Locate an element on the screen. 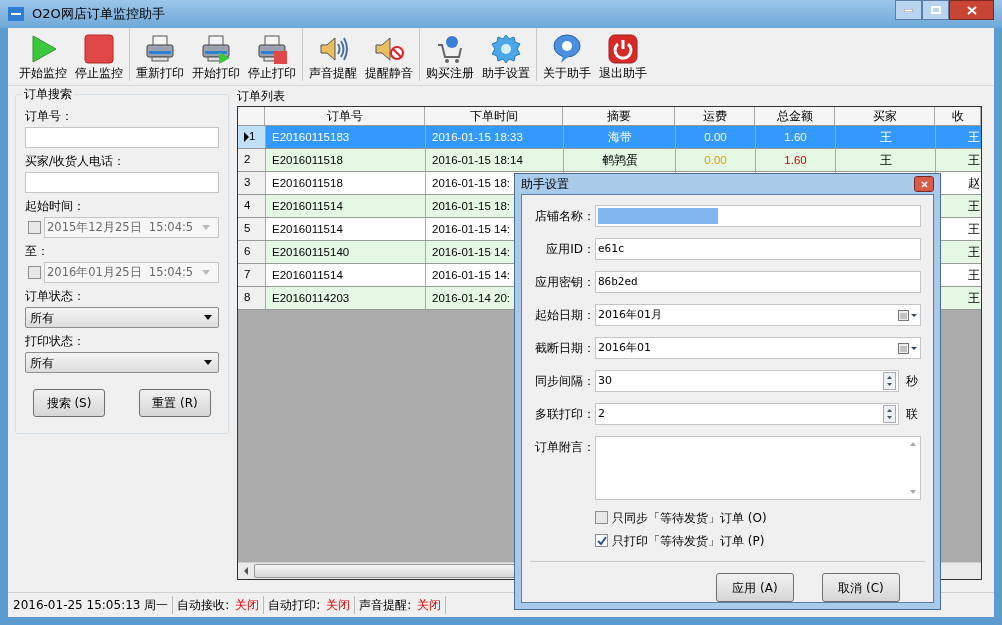  minimize-icon is located at coordinates (908, 10).